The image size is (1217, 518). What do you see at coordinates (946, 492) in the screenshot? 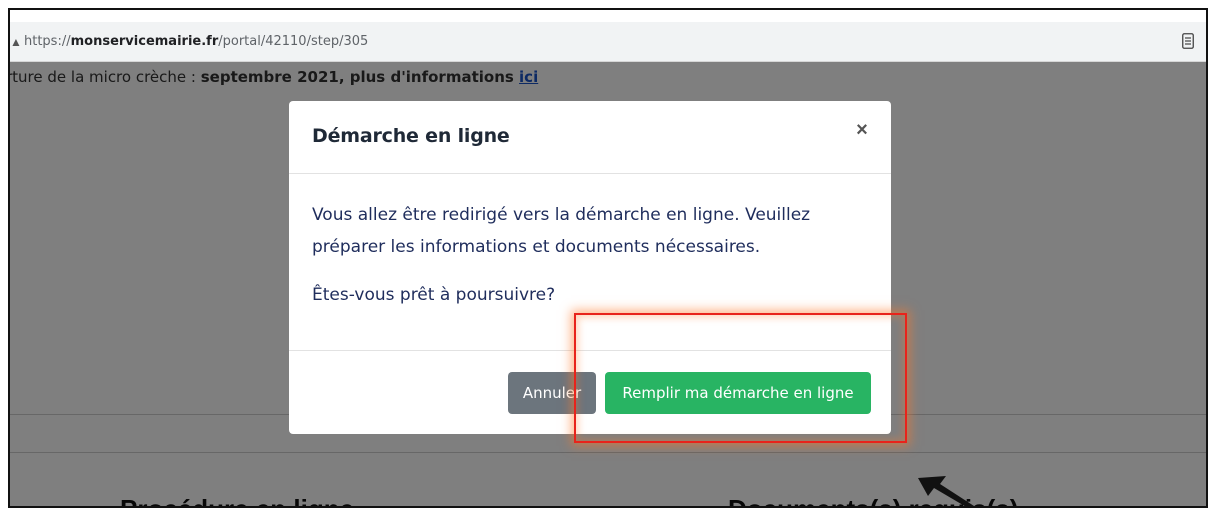
I see `arrow-cursor-icon` at bounding box center [946, 492].